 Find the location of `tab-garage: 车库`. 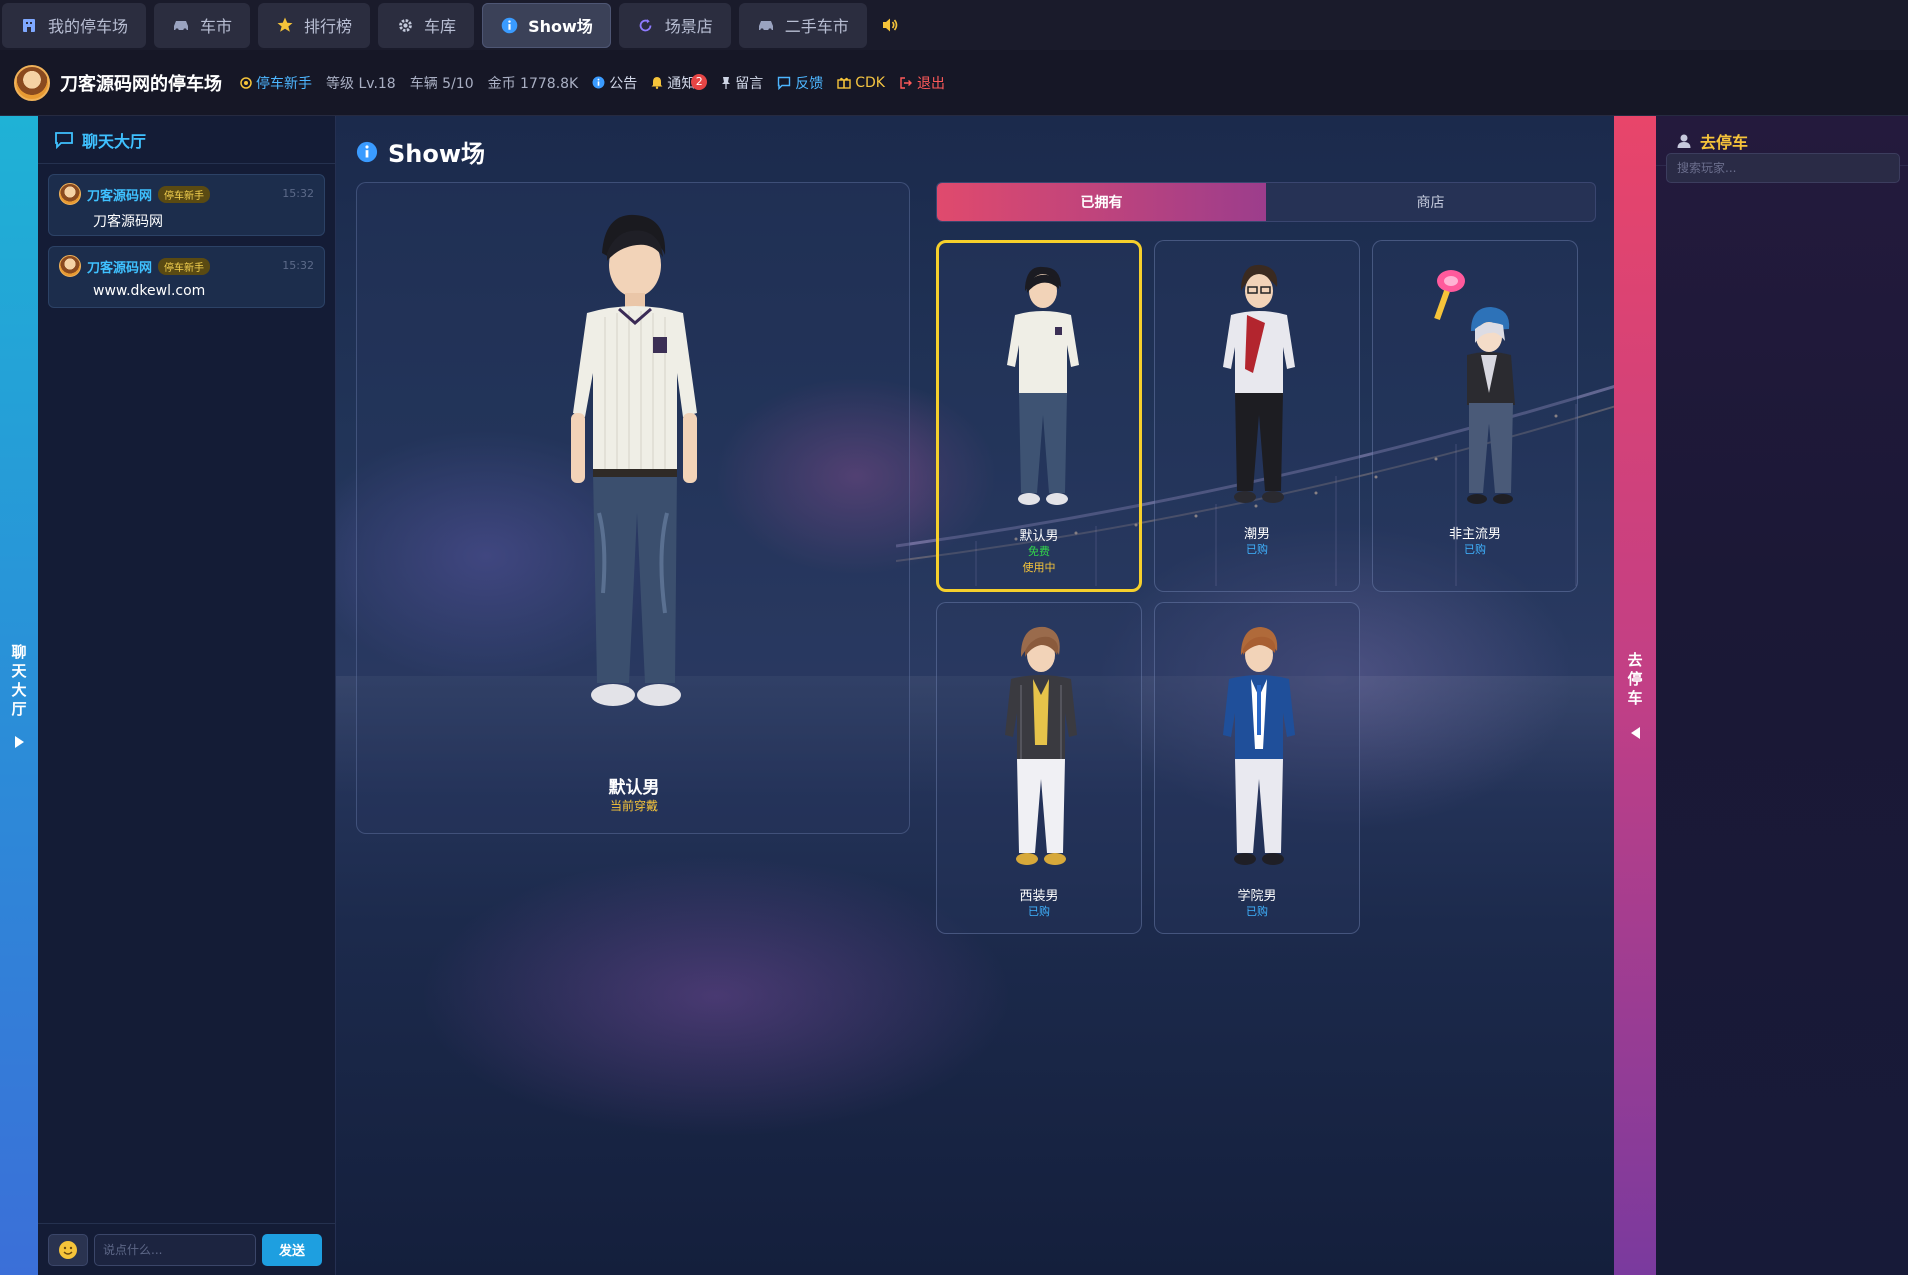

tab-garage: 车库 is located at coordinates (426, 25).